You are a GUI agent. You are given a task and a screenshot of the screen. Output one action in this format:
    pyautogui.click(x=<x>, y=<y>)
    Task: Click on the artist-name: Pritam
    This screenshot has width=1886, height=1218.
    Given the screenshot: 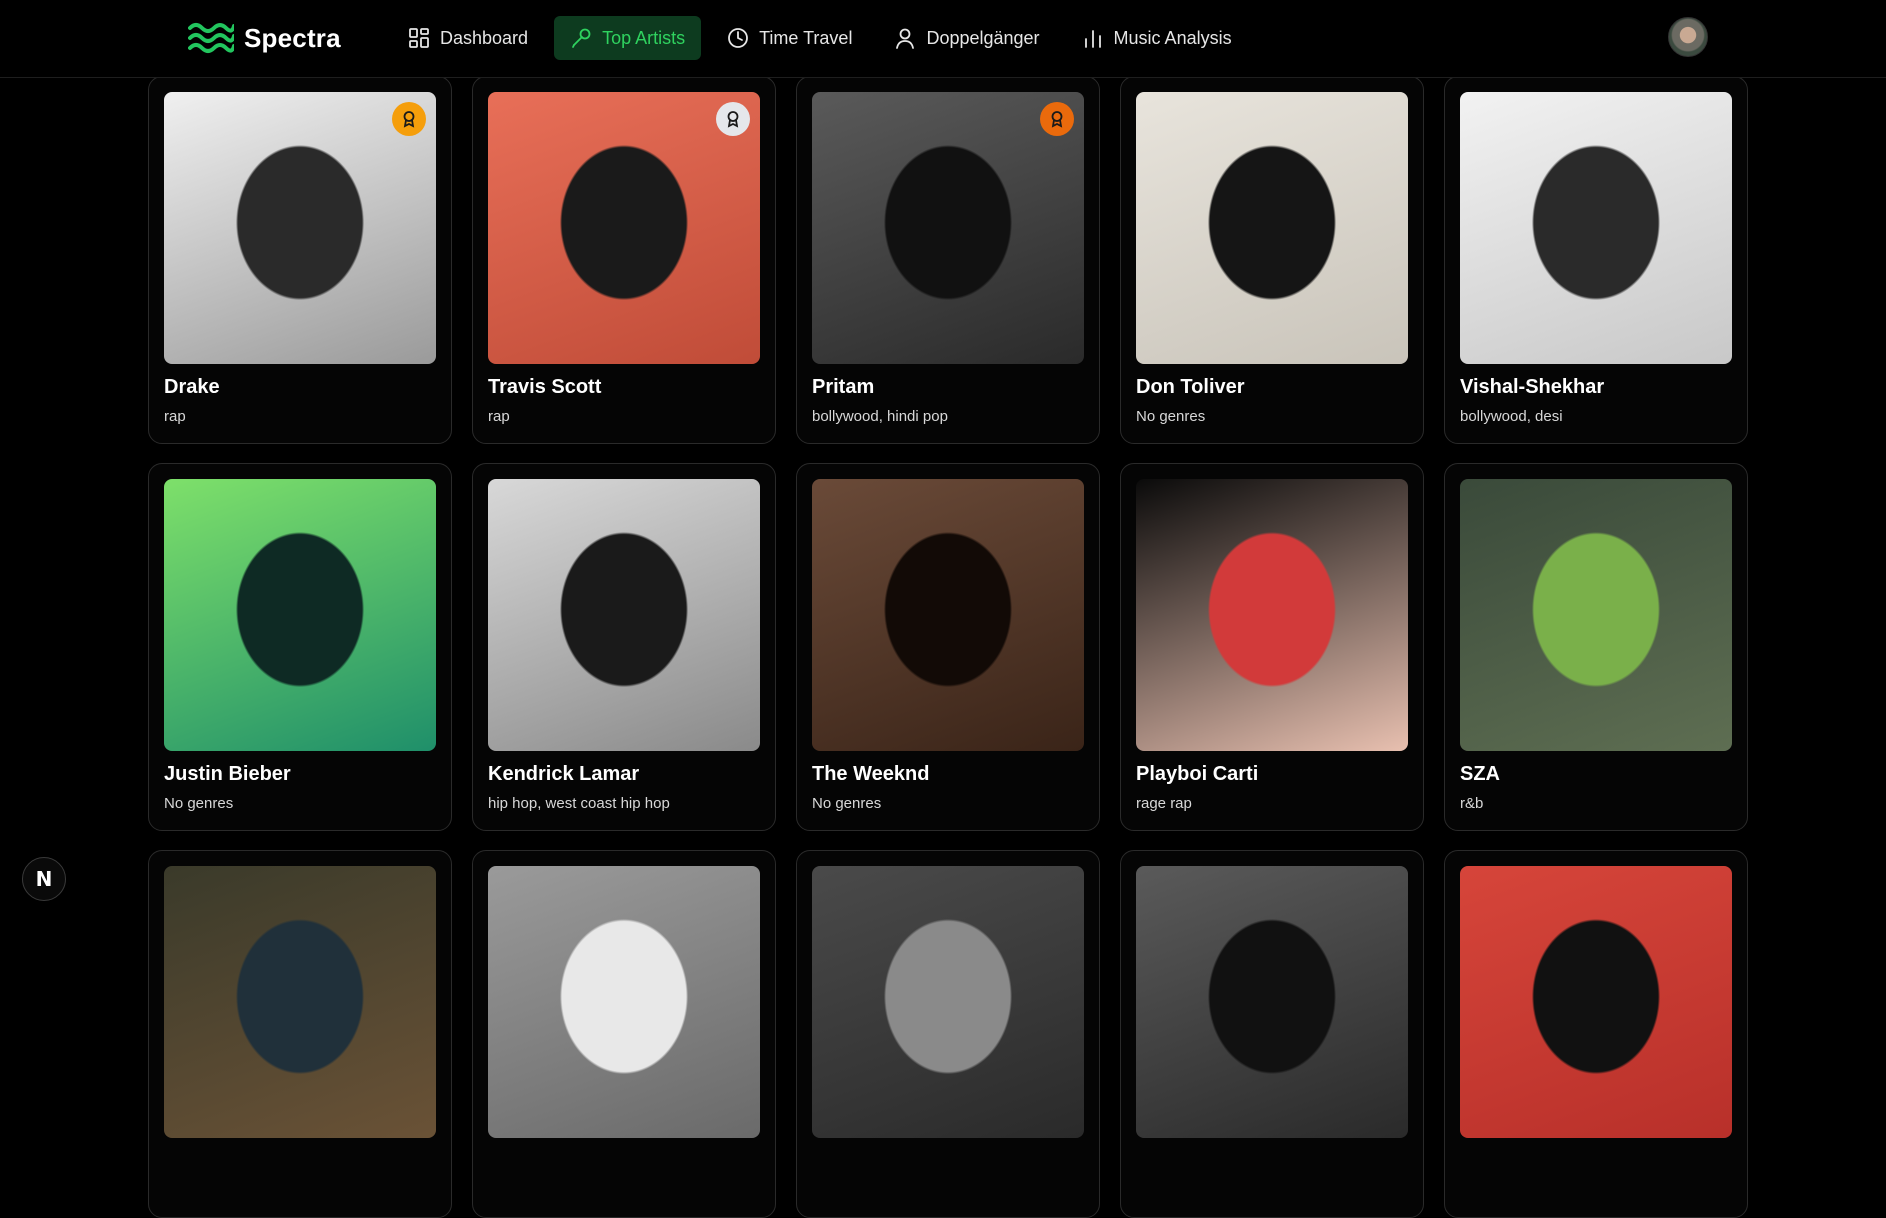 What is the action you would take?
    pyautogui.click(x=843, y=387)
    